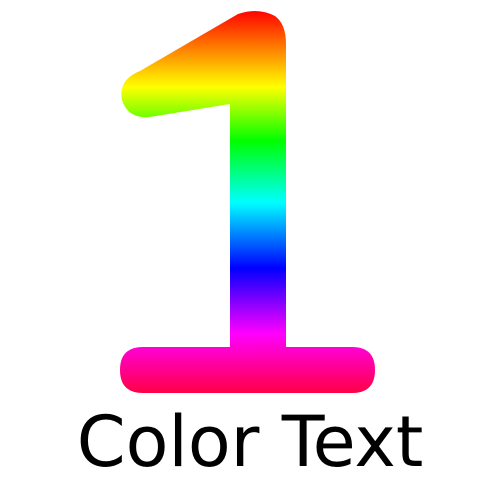 The width and height of the screenshot is (500, 500). Describe the element at coordinates (250, 442) in the screenshot. I see `caption-text: Color Text` at that location.